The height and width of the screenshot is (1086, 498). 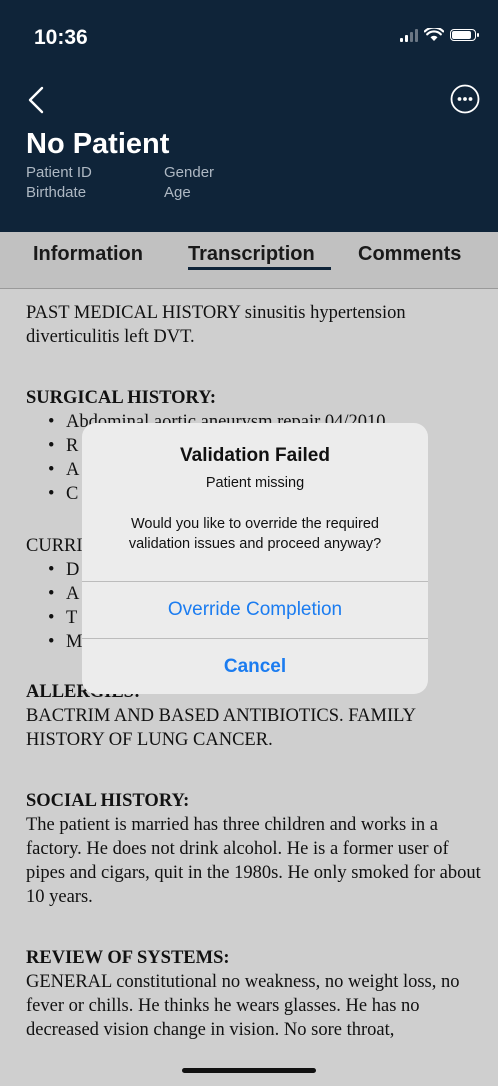 What do you see at coordinates (255, 483) in the screenshot?
I see `alert-subtitle: Patient missing` at bounding box center [255, 483].